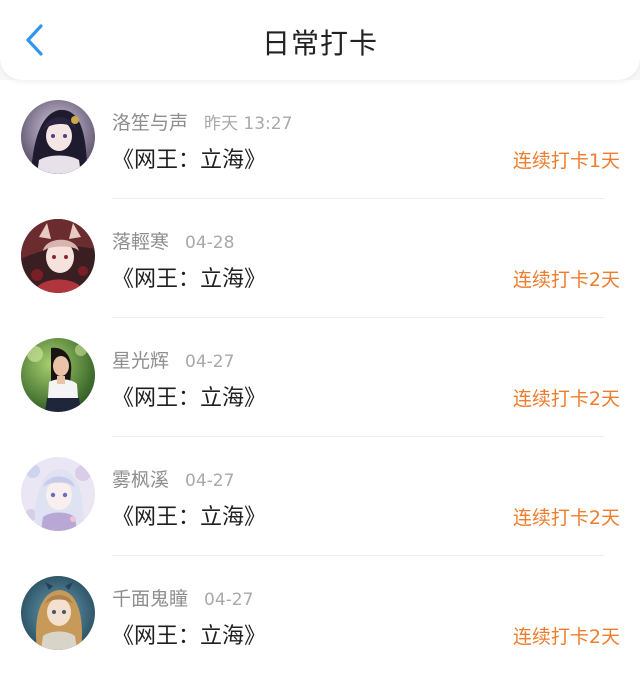  What do you see at coordinates (173, 359) in the screenshot?
I see `username: 星光辉 04-27` at bounding box center [173, 359].